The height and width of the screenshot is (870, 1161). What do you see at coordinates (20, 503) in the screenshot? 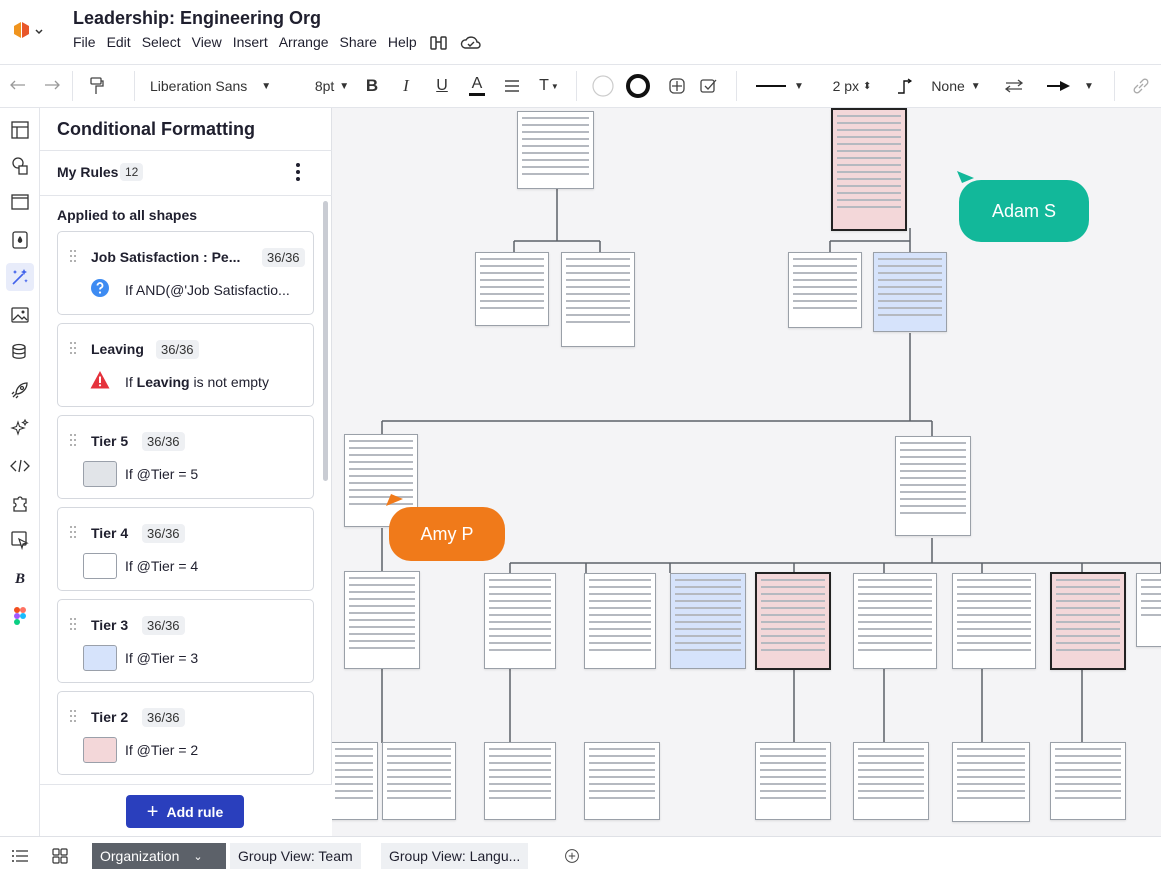
I see `plugins-puzzle-icon` at bounding box center [20, 503].